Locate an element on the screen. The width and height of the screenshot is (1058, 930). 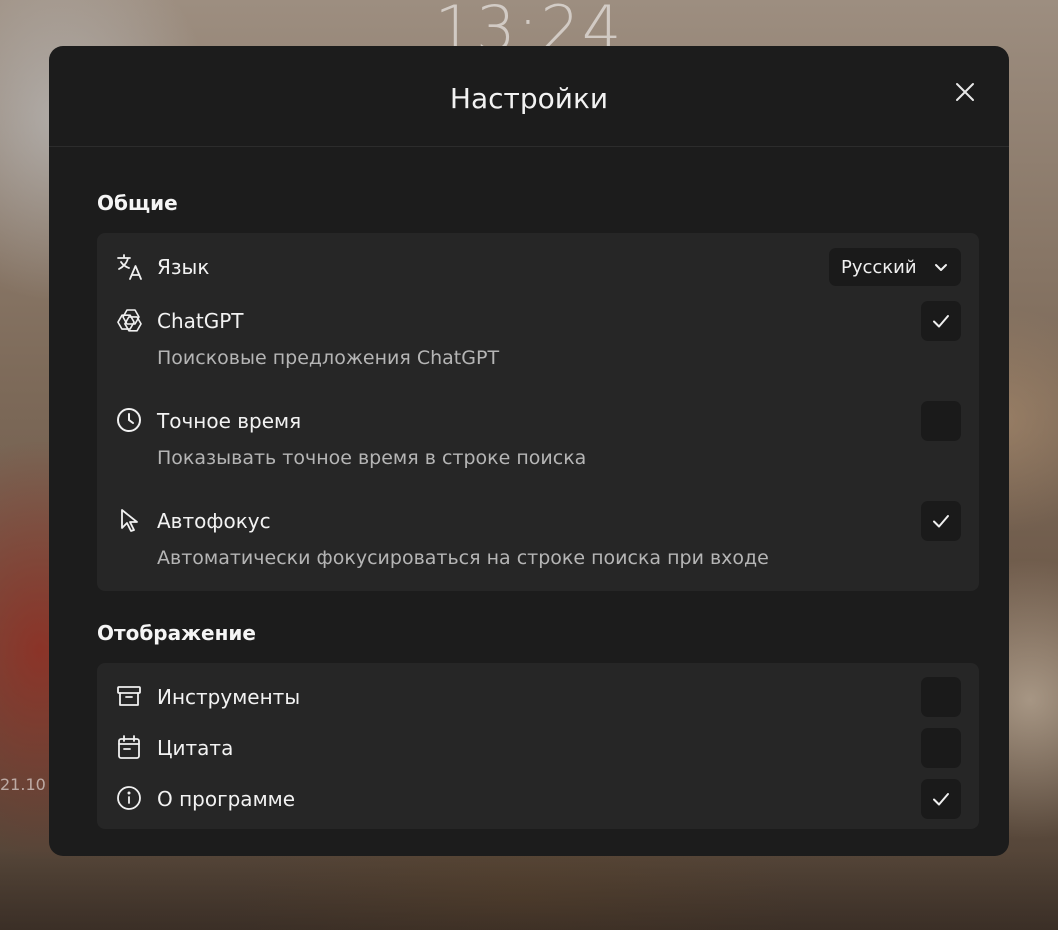
autofocus-row: Автофокус is located at coordinates (538, 521).